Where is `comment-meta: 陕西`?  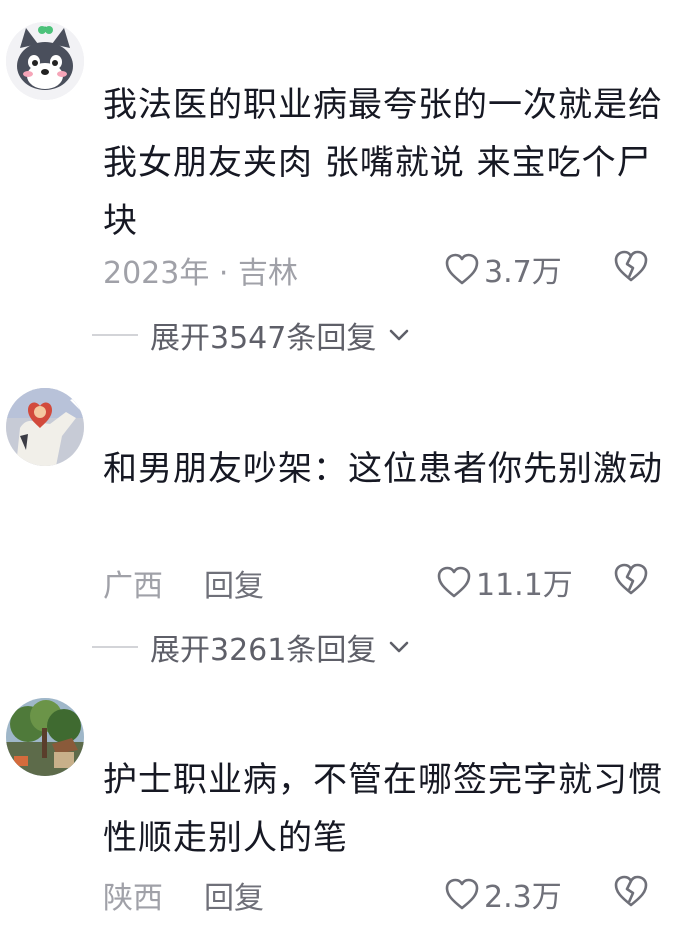 comment-meta: 陕西 is located at coordinates (133, 898).